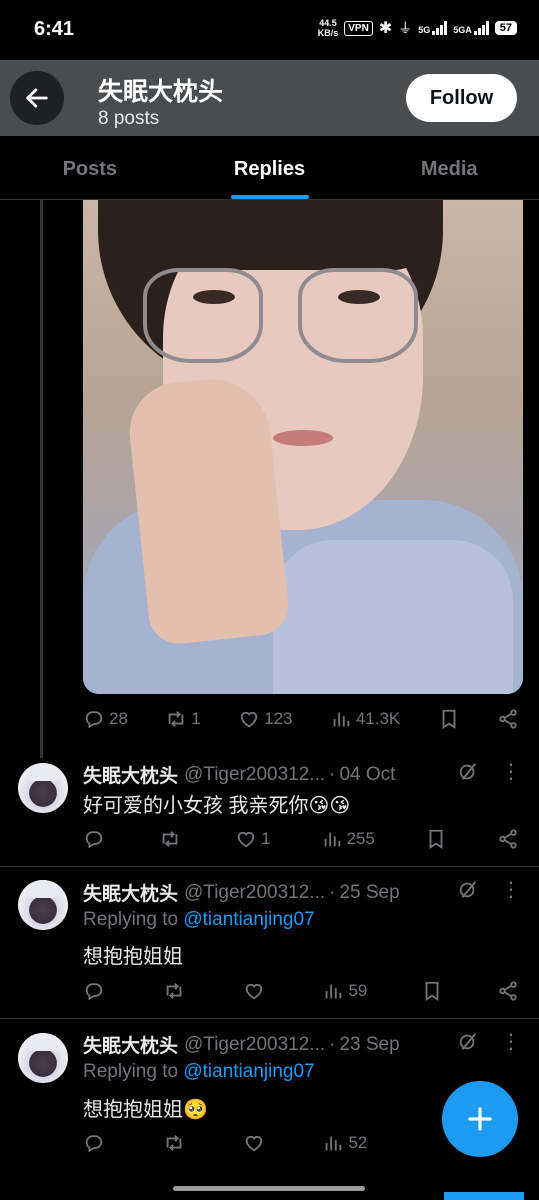 The height and width of the screenshot is (1200, 539). I want to click on follow-button: Follow, so click(461, 98).